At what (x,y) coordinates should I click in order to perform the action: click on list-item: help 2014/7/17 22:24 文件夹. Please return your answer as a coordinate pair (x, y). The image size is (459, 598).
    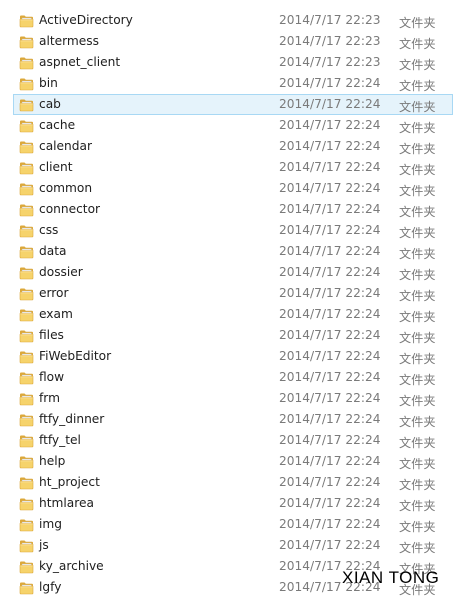
    Looking at the image, I should click on (229, 461).